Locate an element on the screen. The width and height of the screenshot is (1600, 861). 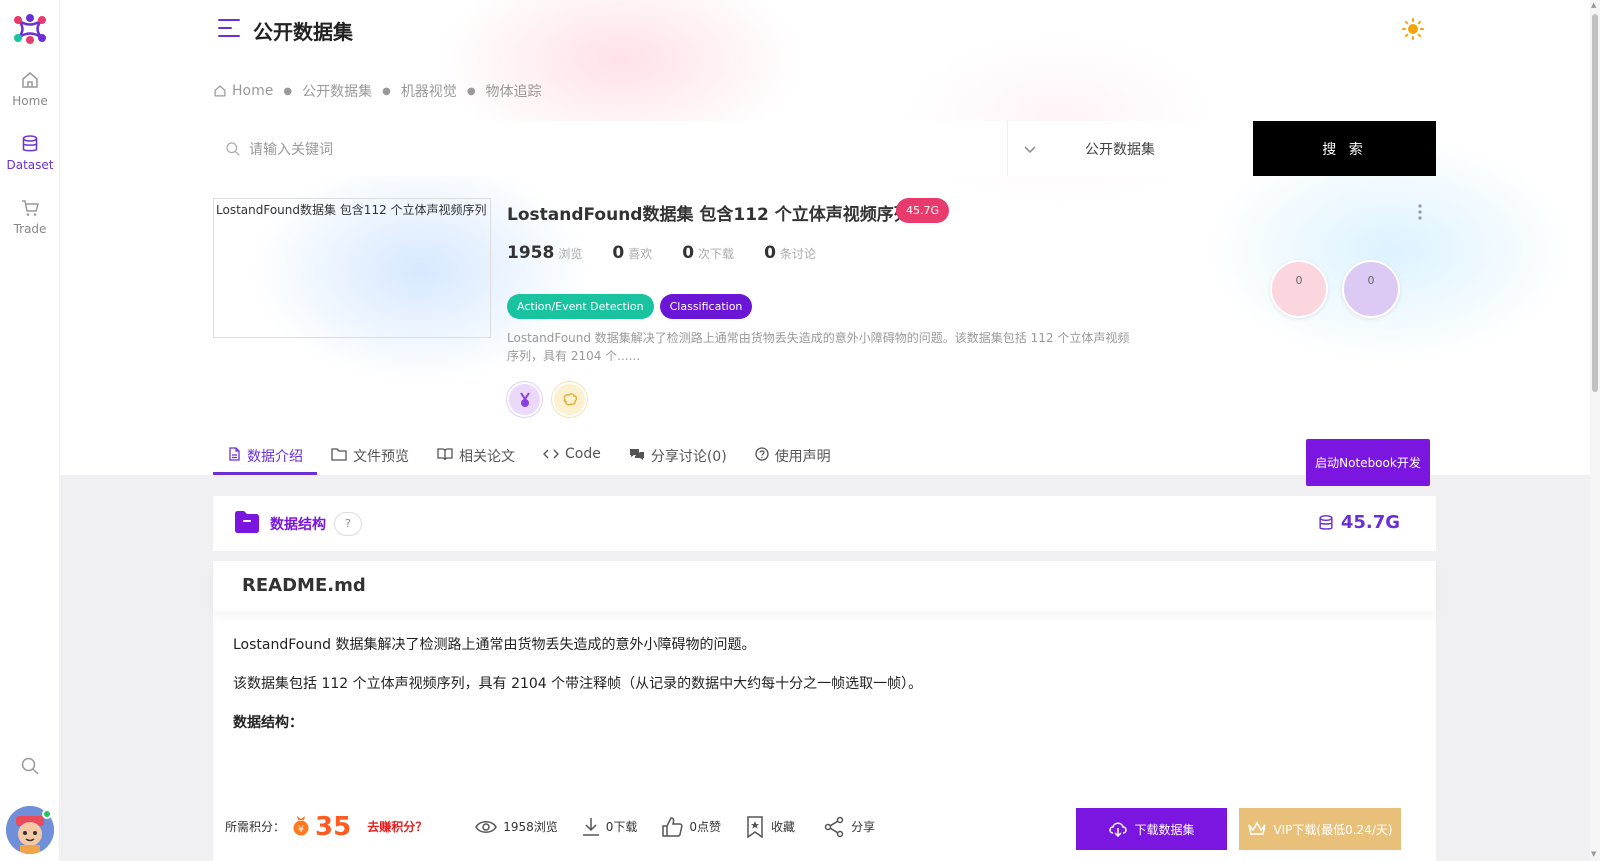
help-circle-icon is located at coordinates (762, 454).